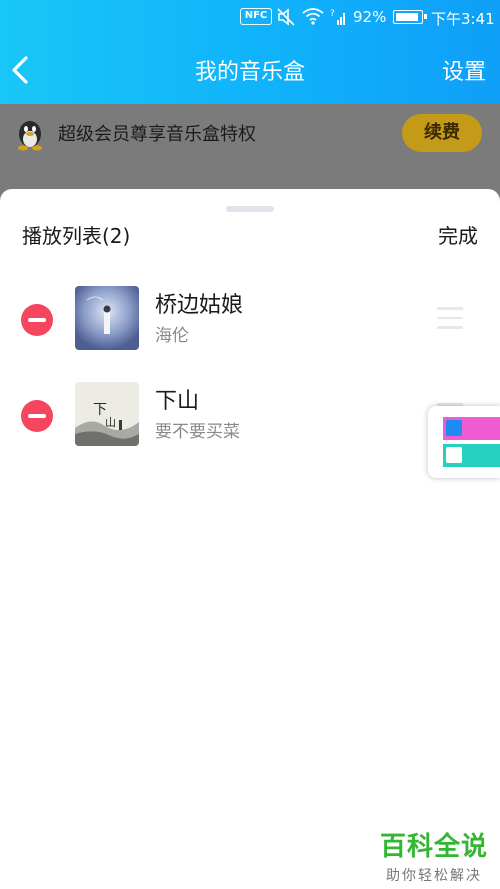 The image size is (500, 889). I want to click on done-button: 完成, so click(458, 234).